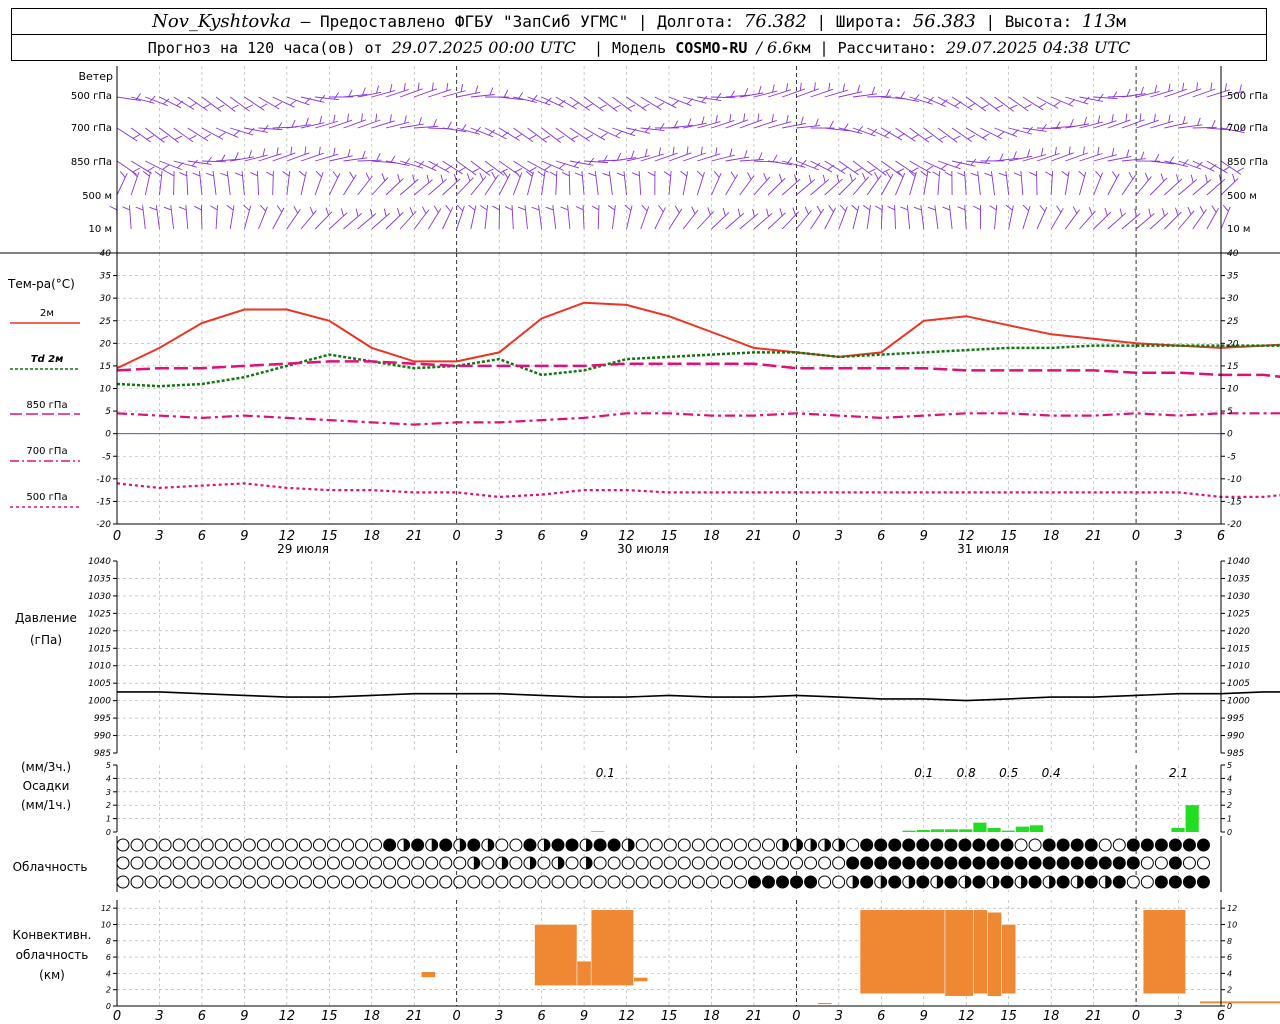 The height and width of the screenshot is (1024, 1280). I want to click on y-tick-label-right: 1005, so click(1238, 684).